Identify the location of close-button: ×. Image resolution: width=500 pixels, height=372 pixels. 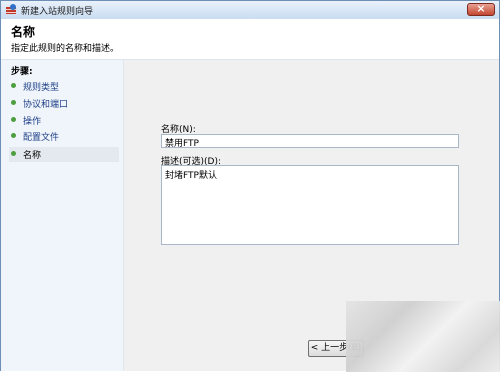
(481, 9).